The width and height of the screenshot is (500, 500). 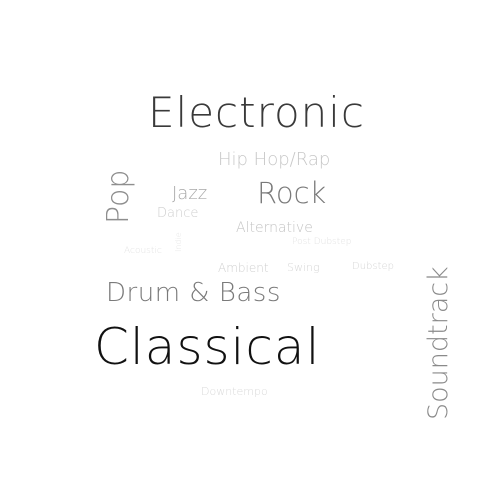 I want to click on word-jazz: Jazz, so click(x=190, y=193).